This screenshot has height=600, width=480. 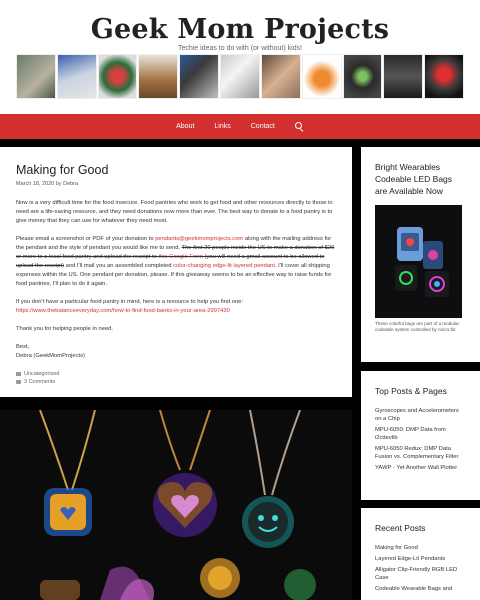 I want to click on header-banner-image, so click(x=240, y=76).